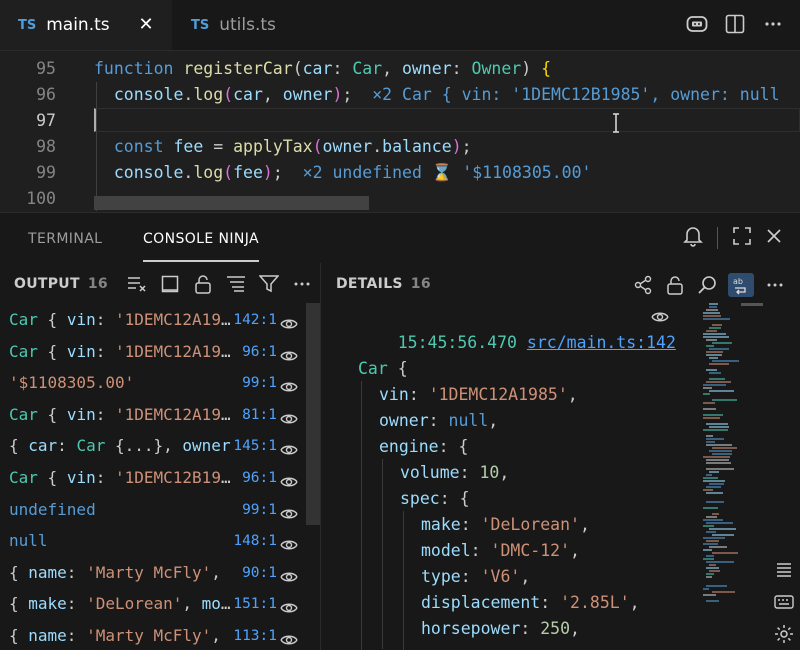  I want to click on output-log-row: Car { vin: '1DEMC12B1985'96:1, so click(159, 478).